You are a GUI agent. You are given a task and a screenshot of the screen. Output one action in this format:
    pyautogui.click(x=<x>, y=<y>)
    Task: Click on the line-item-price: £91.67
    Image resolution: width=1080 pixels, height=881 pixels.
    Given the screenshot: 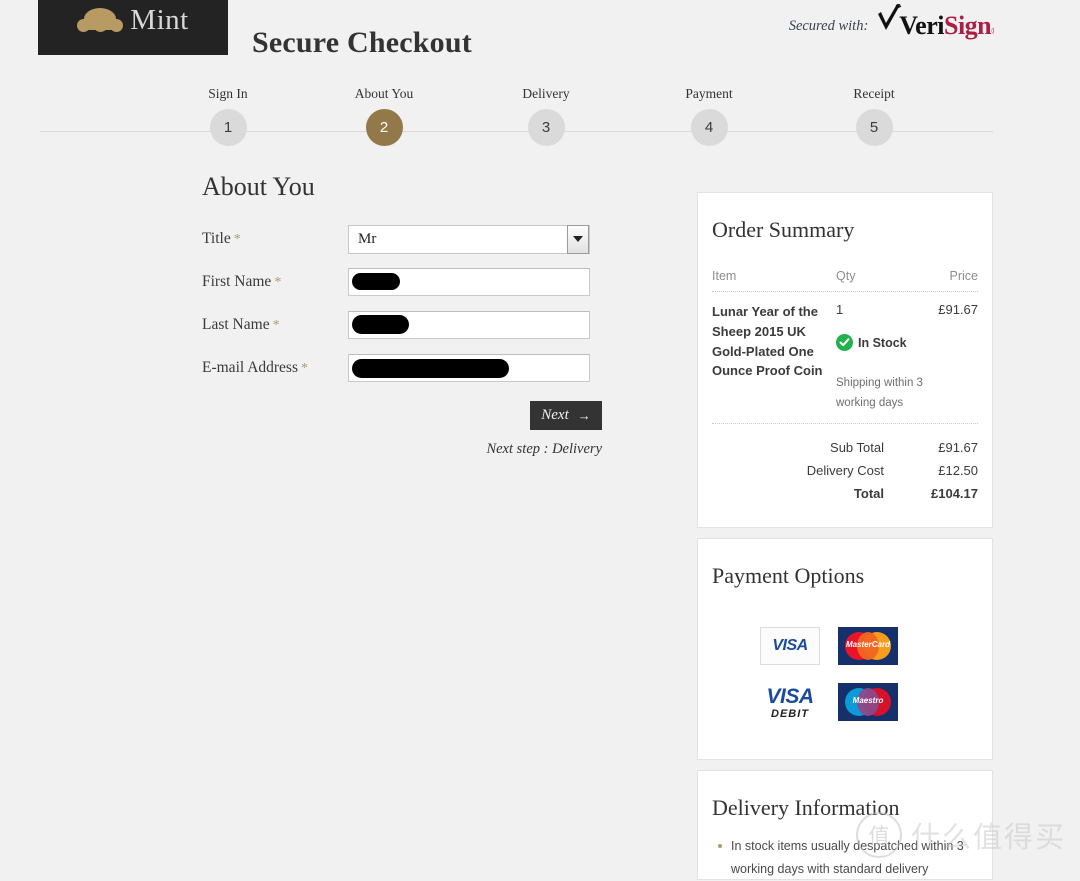 What is the action you would take?
    pyautogui.click(x=958, y=309)
    